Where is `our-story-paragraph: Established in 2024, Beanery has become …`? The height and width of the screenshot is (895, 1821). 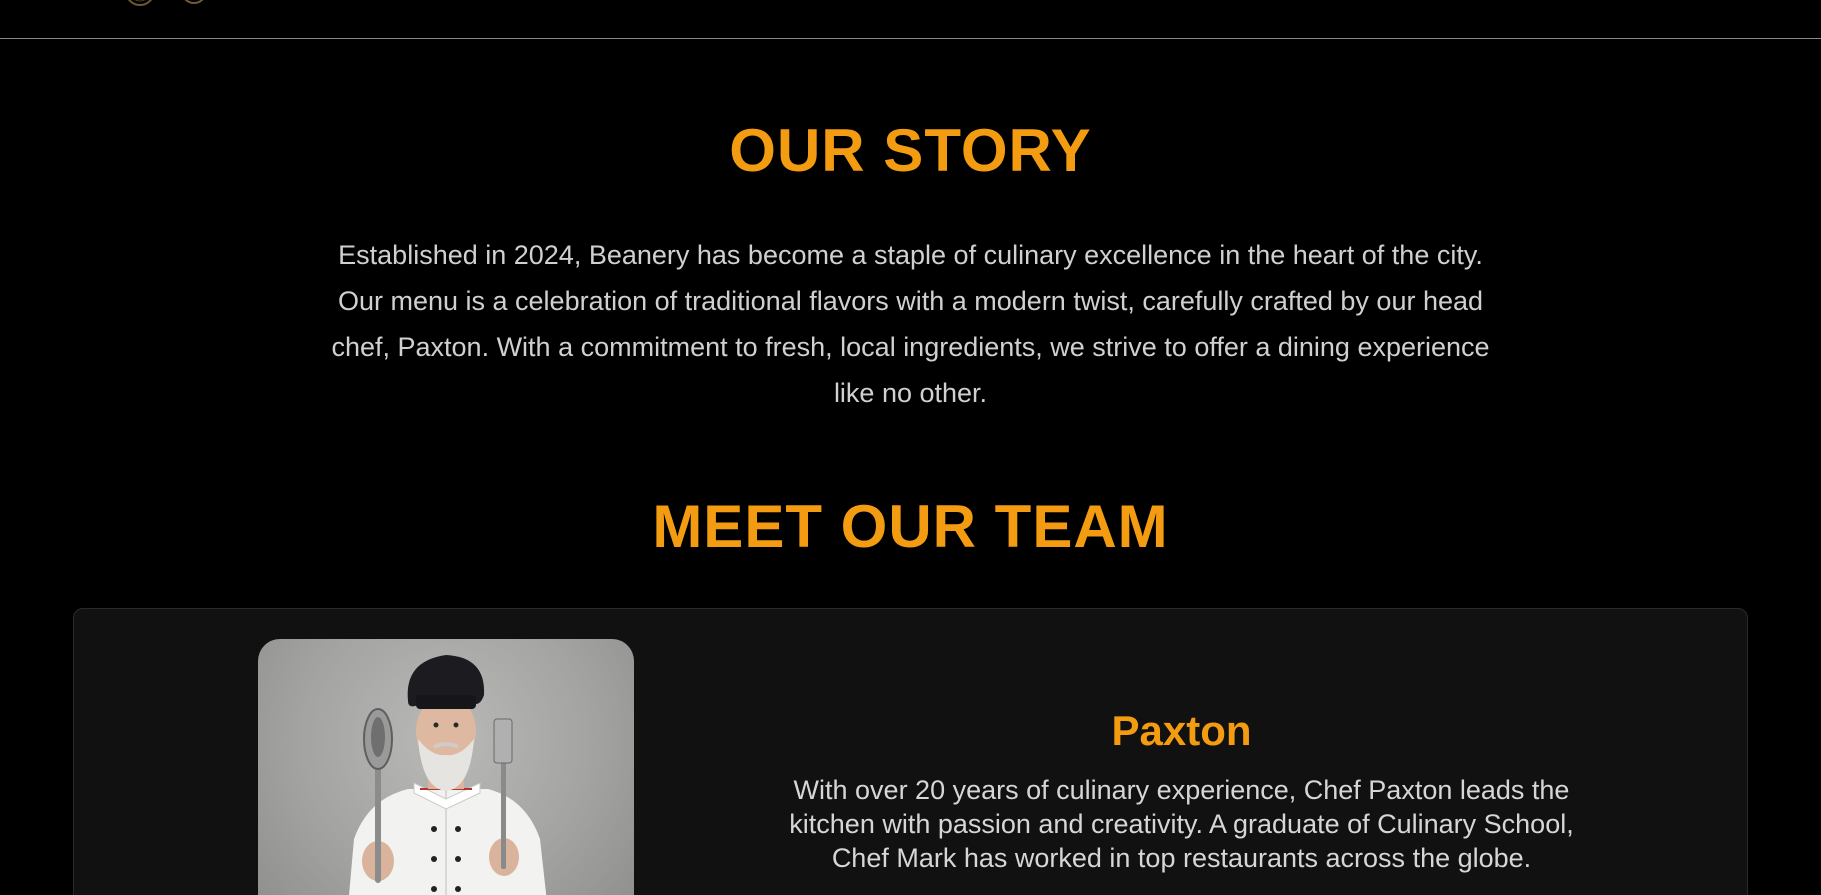 our-story-paragraph: Established in 2024, Beanery has become … is located at coordinates (910, 324).